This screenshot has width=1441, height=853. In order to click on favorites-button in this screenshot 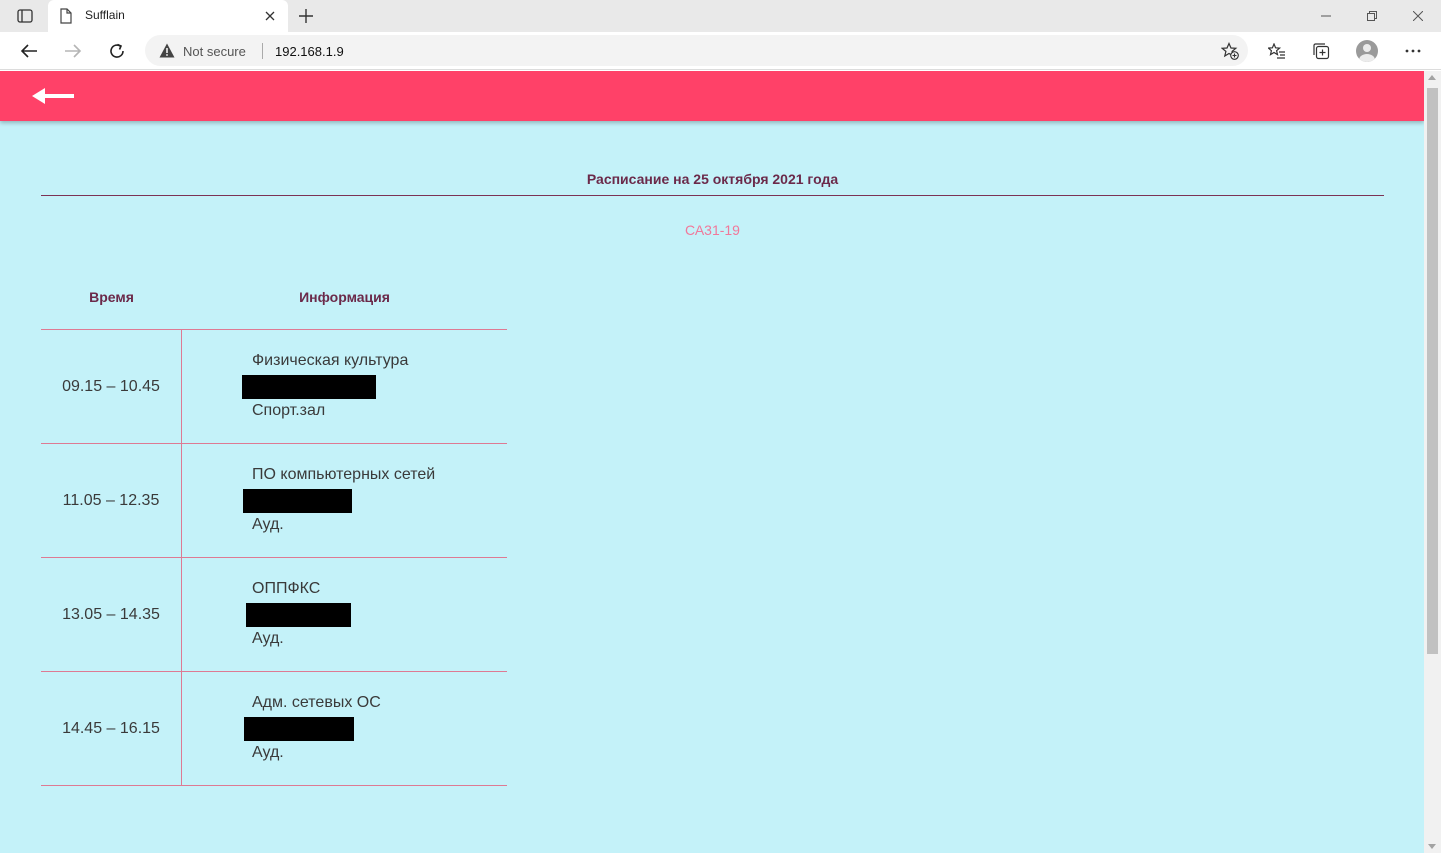, I will do `click(1277, 51)`.